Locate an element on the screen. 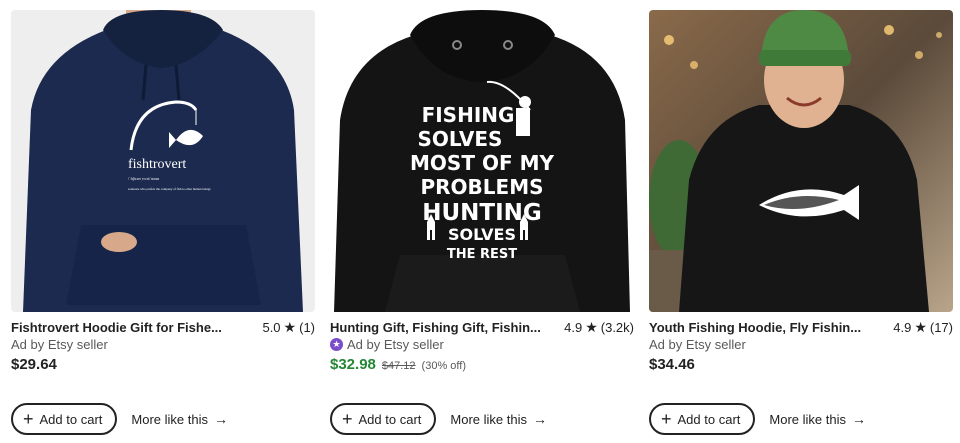 This screenshot has width=960, height=443. price-row: $34.46 is located at coordinates (672, 366).